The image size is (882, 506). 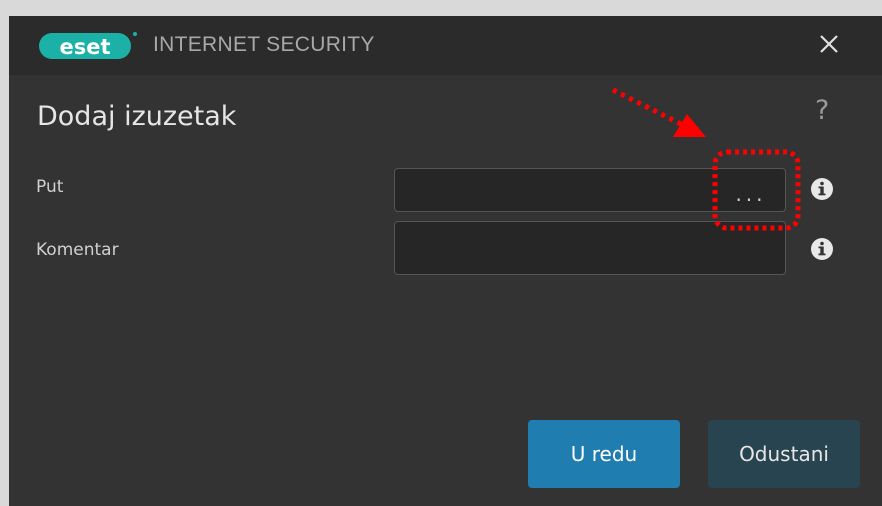 I want to click on arrow-icon, so click(x=689, y=125).